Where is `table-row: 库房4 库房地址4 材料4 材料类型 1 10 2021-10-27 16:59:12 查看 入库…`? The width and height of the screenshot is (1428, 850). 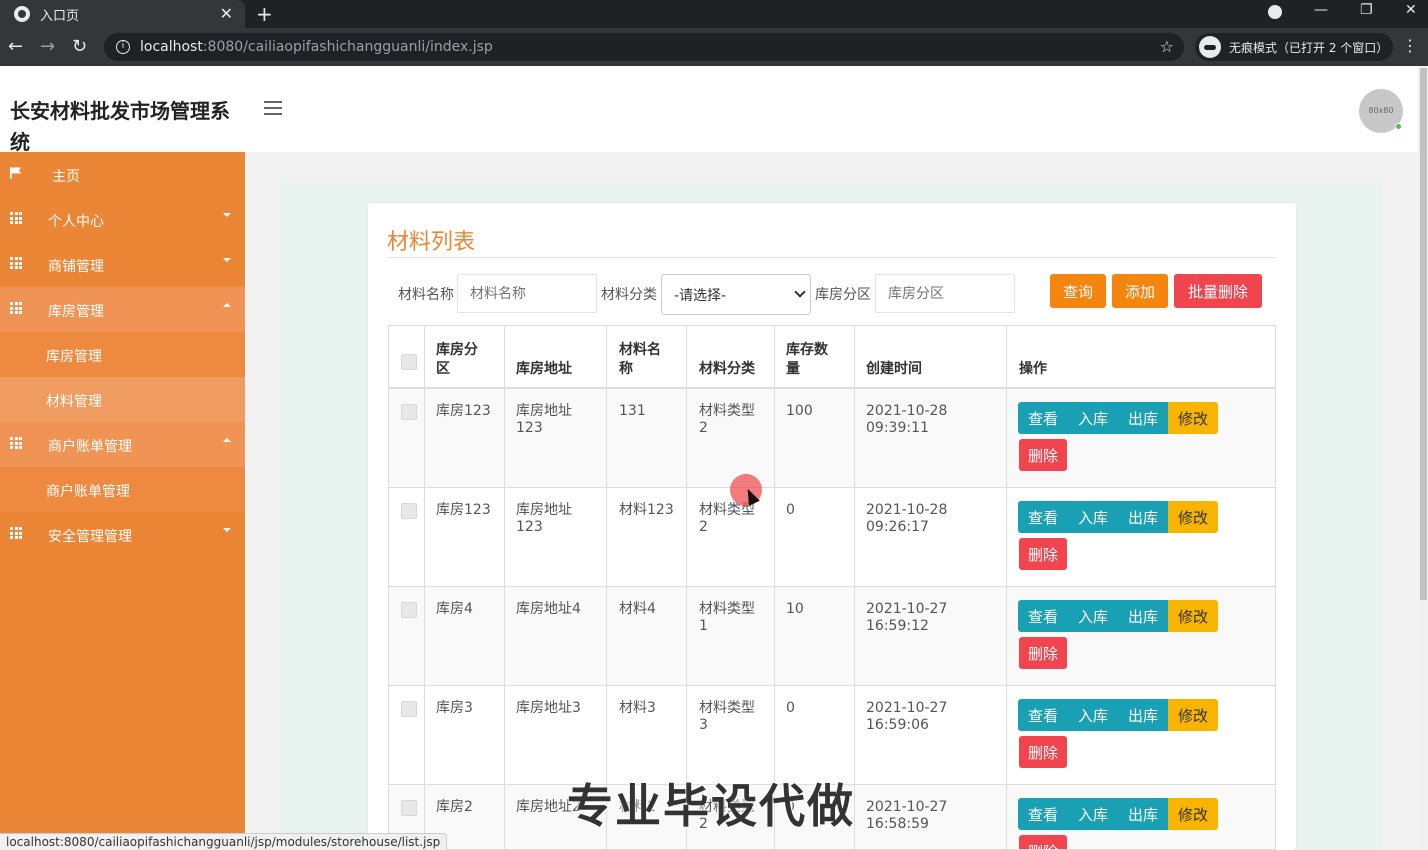 table-row: 库房4 库房地址4 材料4 材料类型 1 10 2021-10-27 16:59:12 查看 入库… is located at coordinates (832, 636).